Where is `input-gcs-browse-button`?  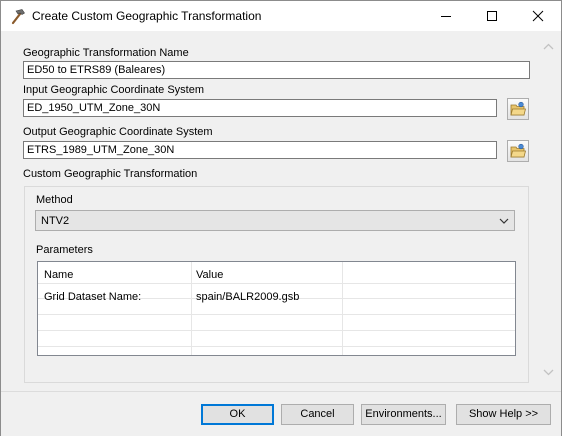 input-gcs-browse-button is located at coordinates (518, 109).